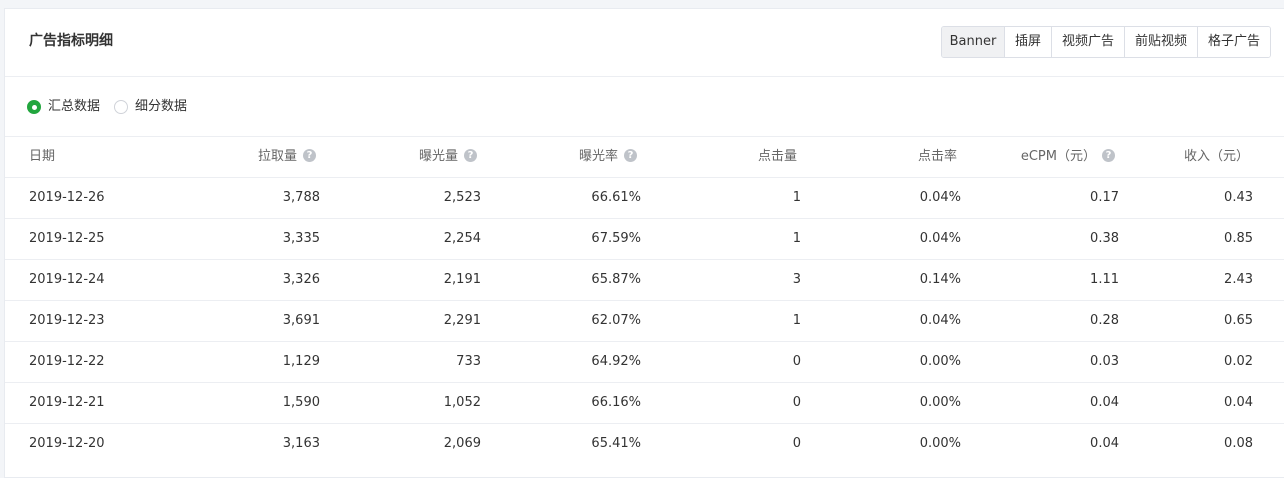 The width and height of the screenshot is (1284, 478). Describe the element at coordinates (462, 320) in the screenshot. I see `cell-impressions: 2,291` at that location.